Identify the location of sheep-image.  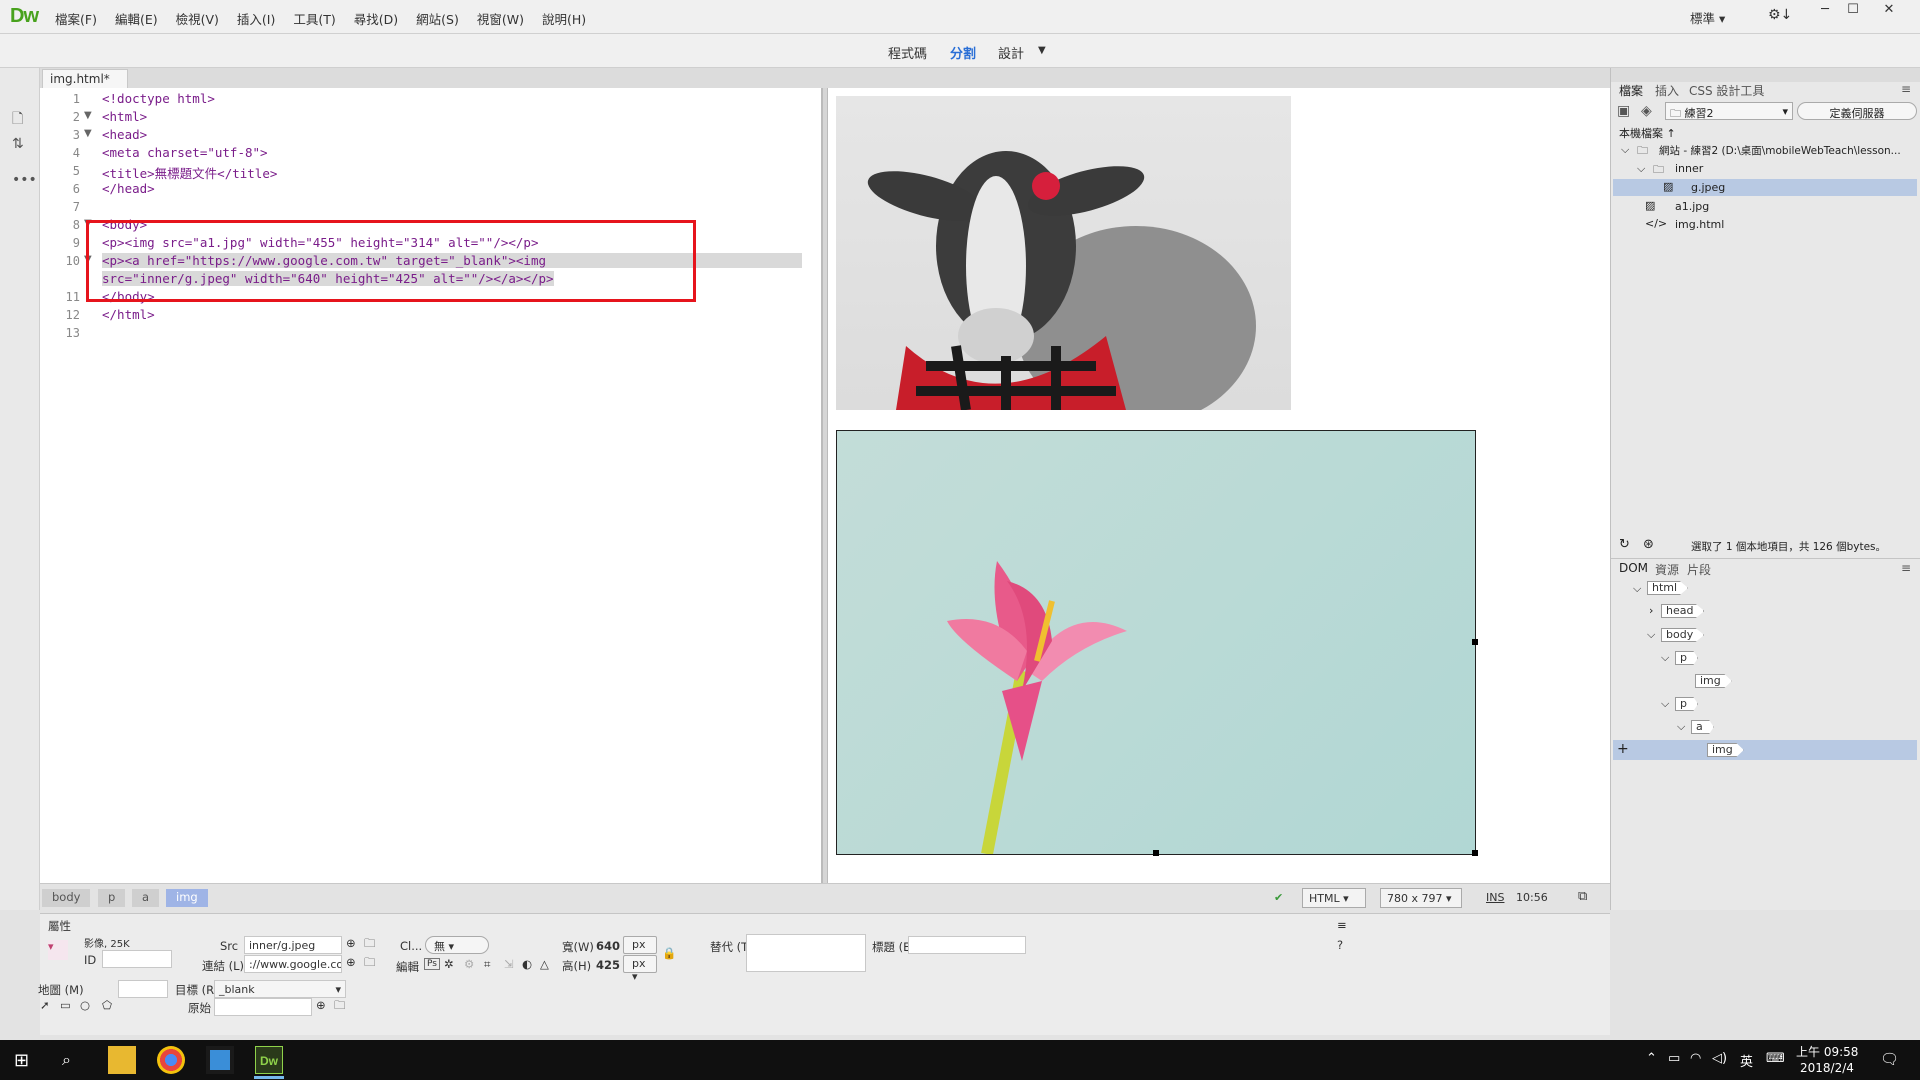
(1063, 261).